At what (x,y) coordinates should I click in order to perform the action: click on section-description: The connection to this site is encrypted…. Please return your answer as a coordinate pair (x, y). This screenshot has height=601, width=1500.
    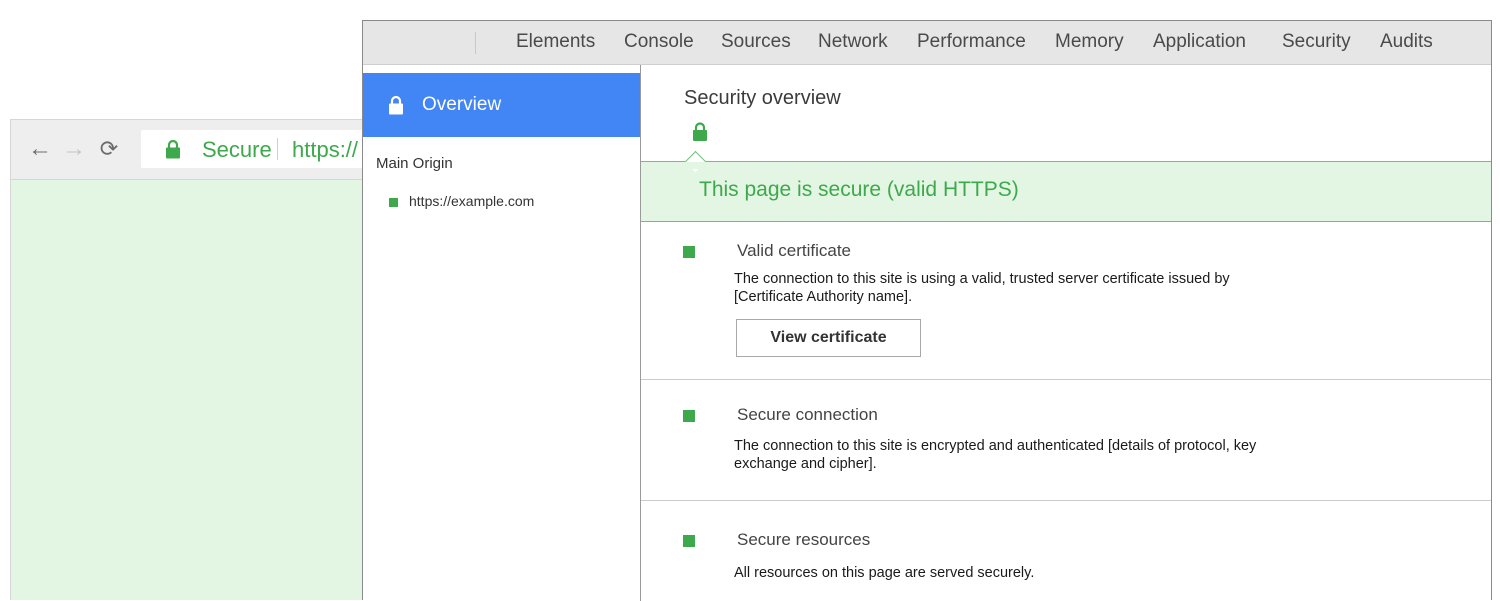
    Looking at the image, I should click on (995, 455).